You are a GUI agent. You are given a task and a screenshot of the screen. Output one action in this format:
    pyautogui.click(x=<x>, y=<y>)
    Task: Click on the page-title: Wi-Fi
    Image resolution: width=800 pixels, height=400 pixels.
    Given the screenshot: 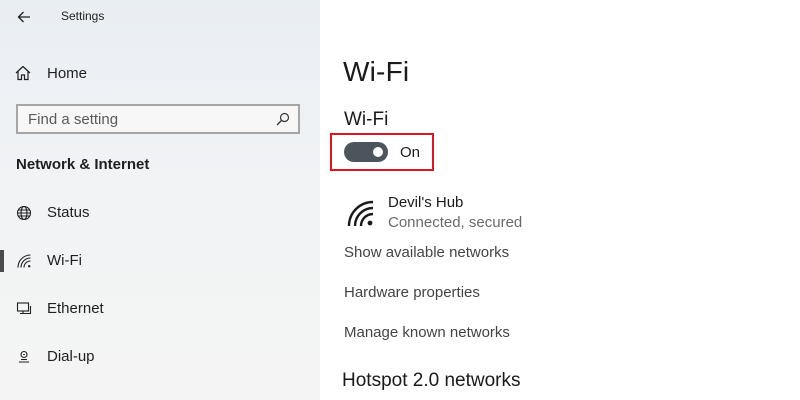 What is the action you would take?
    pyautogui.click(x=376, y=71)
    